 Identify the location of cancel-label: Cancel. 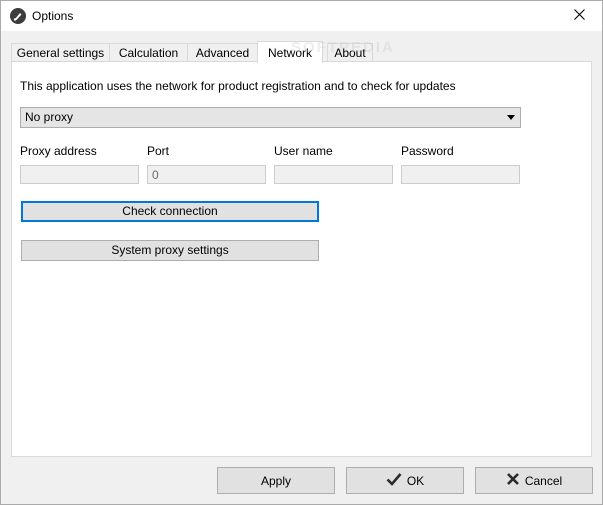
(543, 480).